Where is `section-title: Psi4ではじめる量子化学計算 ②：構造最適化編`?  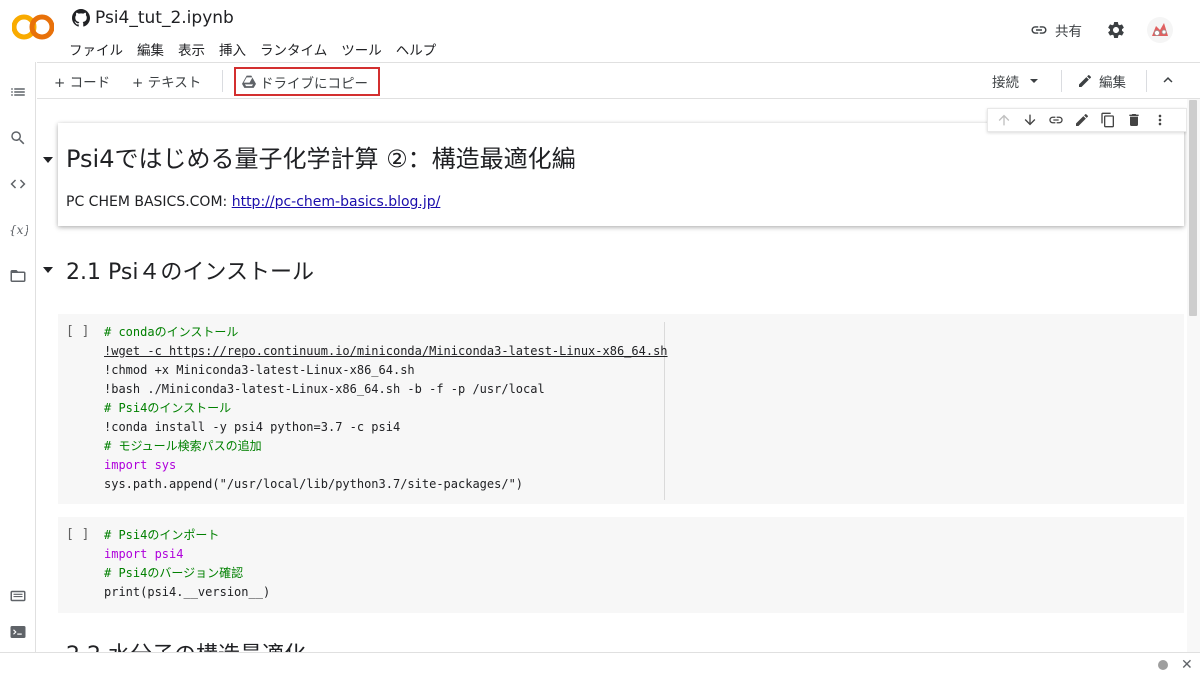 section-title: Psi4ではじめる量子化学計算 ②：構造最適化編 is located at coordinates (321, 159).